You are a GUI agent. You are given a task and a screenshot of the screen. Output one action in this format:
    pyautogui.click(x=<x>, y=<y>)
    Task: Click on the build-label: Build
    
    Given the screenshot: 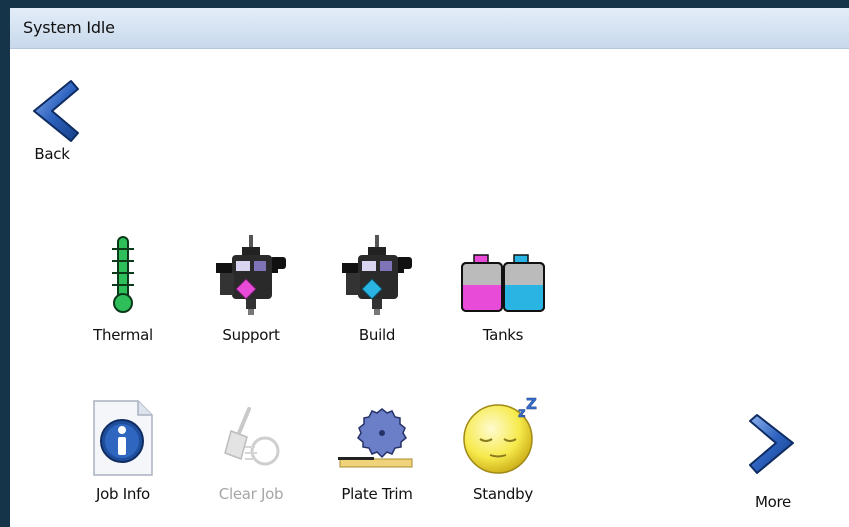 What is the action you would take?
    pyautogui.click(x=377, y=335)
    